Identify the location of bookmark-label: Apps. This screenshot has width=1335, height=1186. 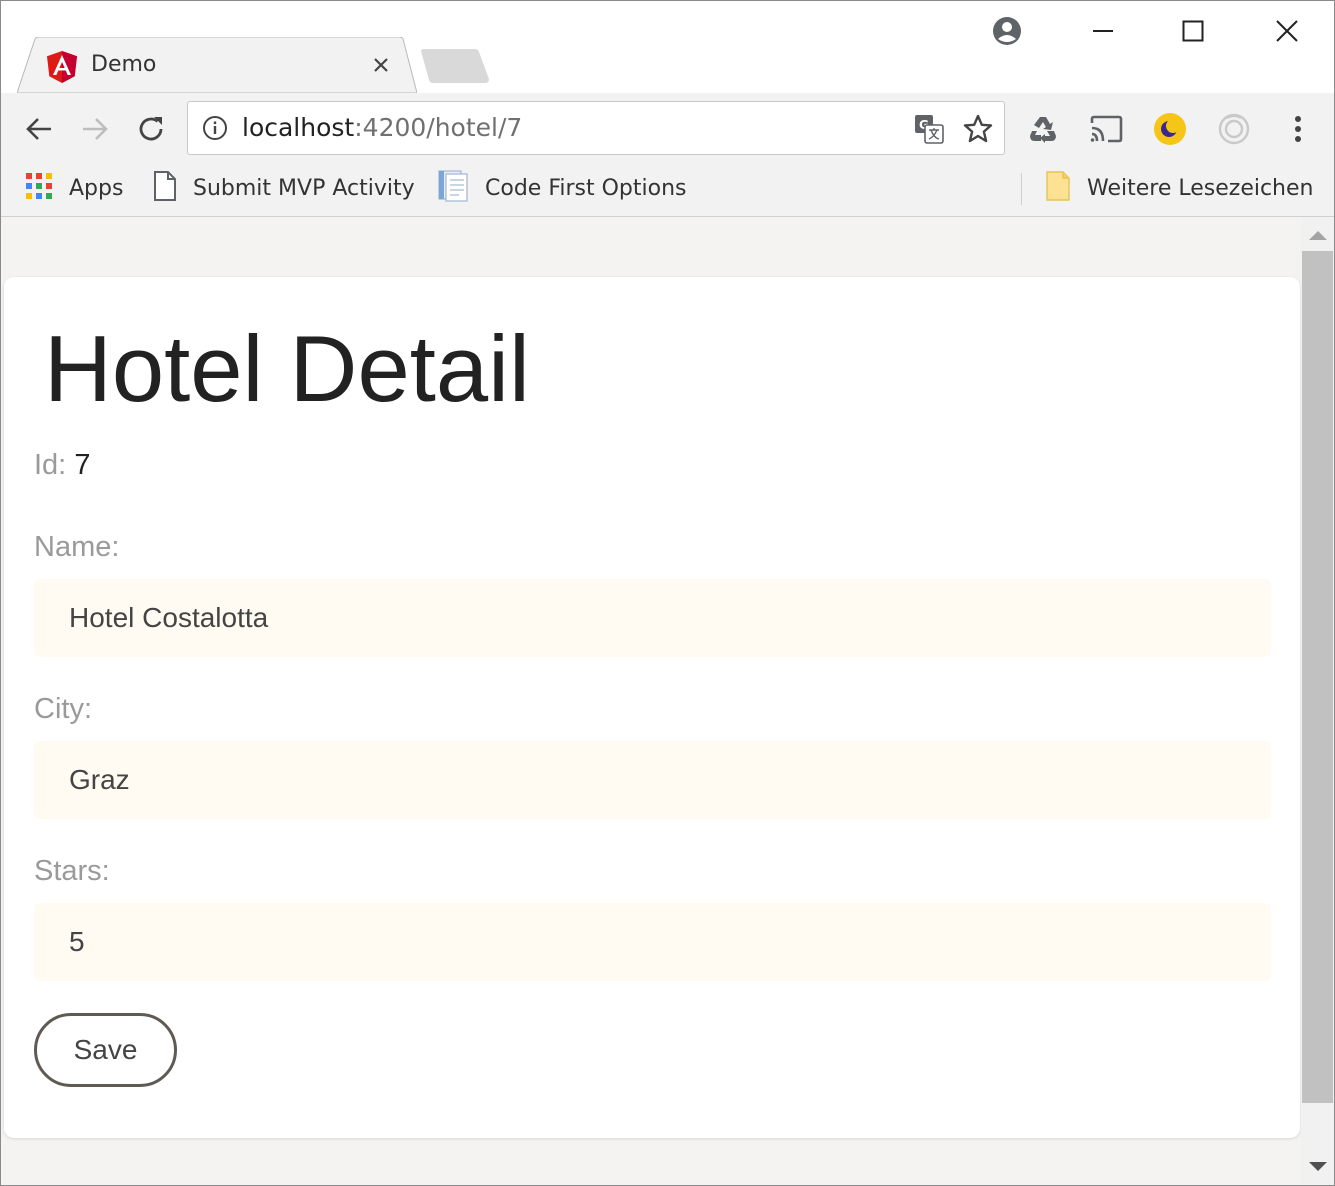
(96, 188).